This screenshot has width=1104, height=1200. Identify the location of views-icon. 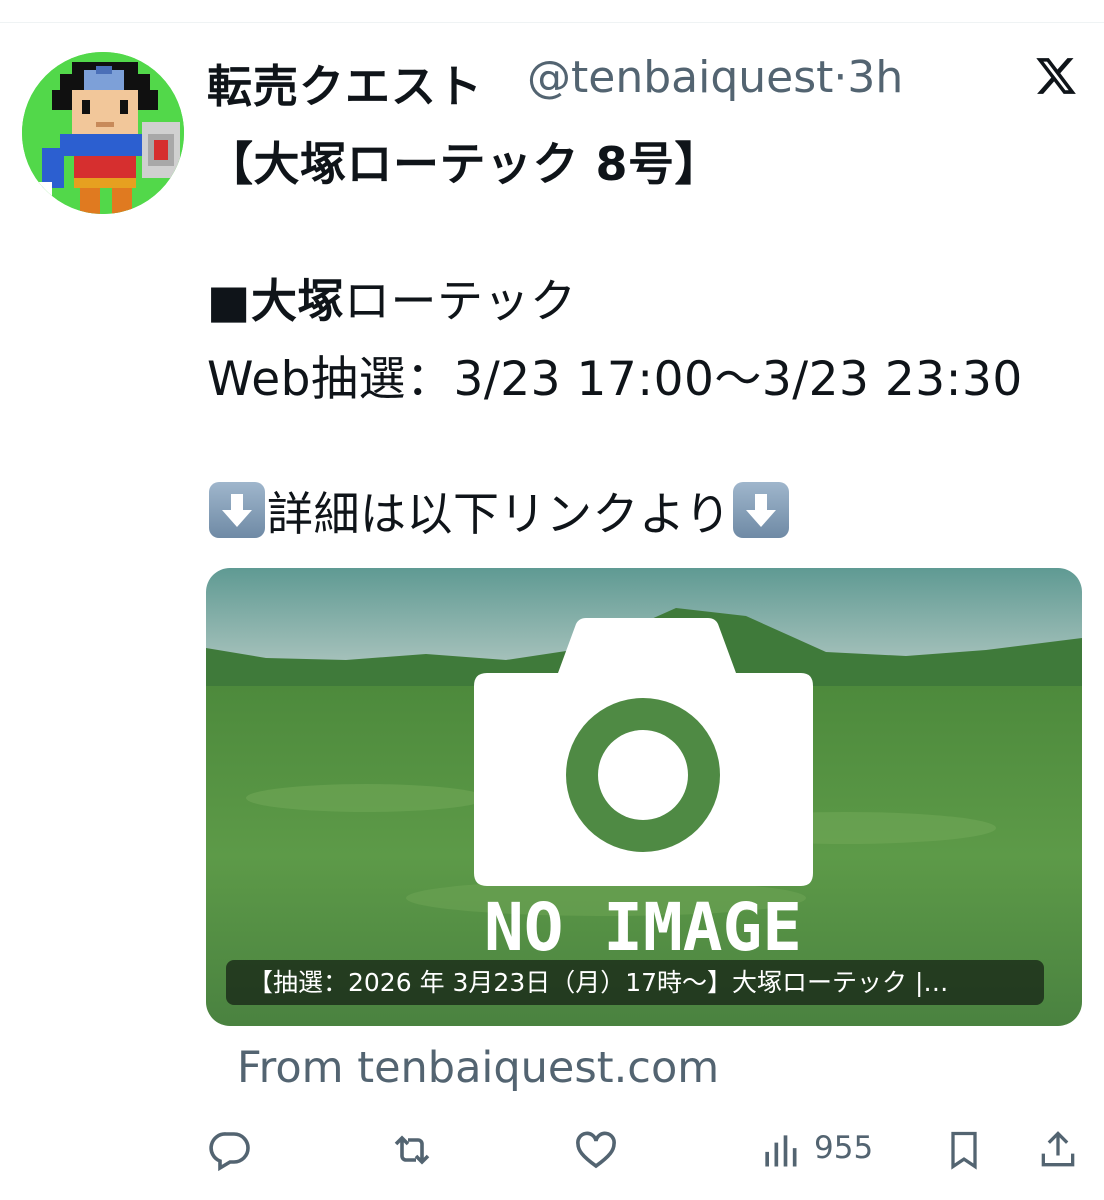
(780, 1150).